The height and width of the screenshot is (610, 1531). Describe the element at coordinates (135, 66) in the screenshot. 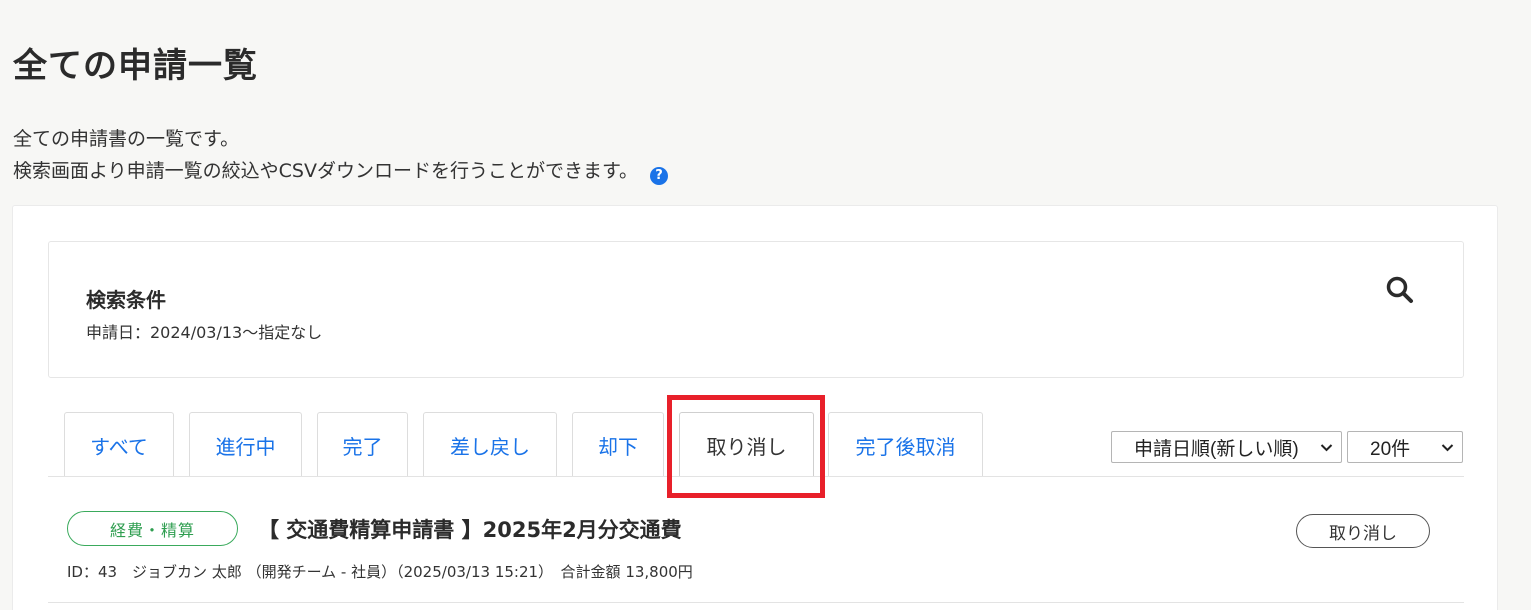

I see `page-title: 全ての申請一覧` at that location.